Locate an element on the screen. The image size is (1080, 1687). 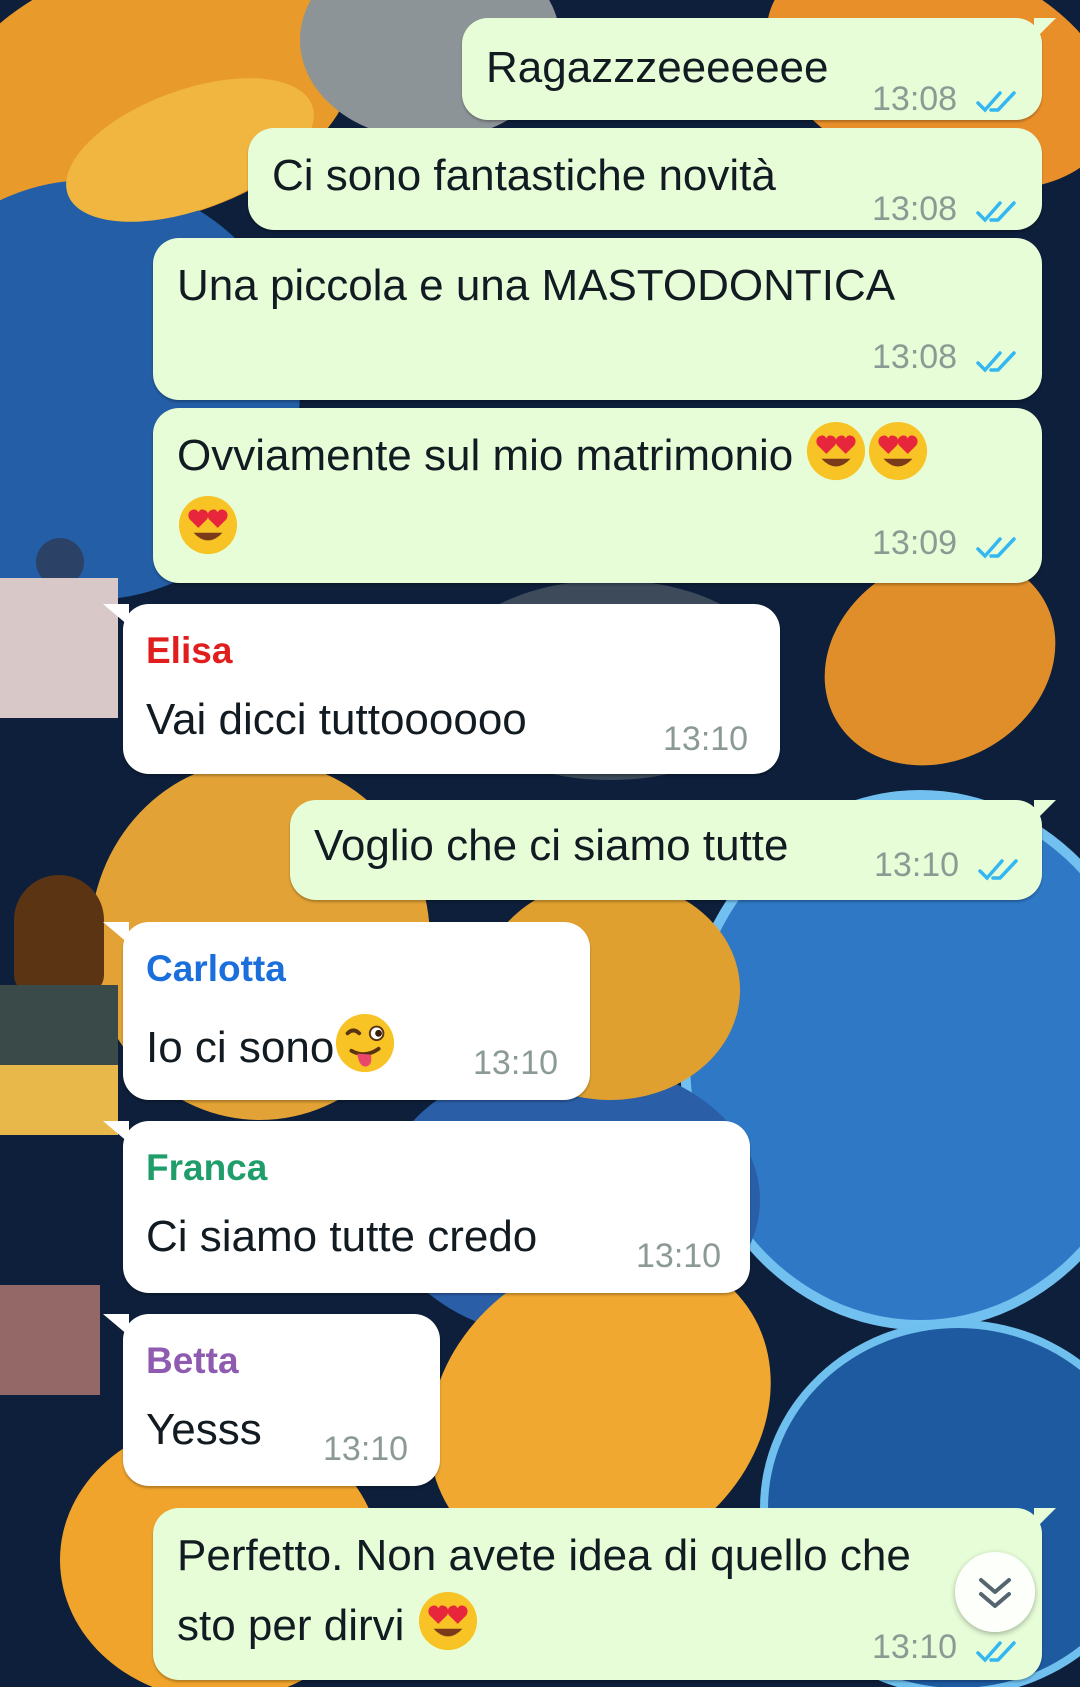
message-bubble: Ovviamente sul mio matrimonio 13:09 is located at coordinates (597, 495).